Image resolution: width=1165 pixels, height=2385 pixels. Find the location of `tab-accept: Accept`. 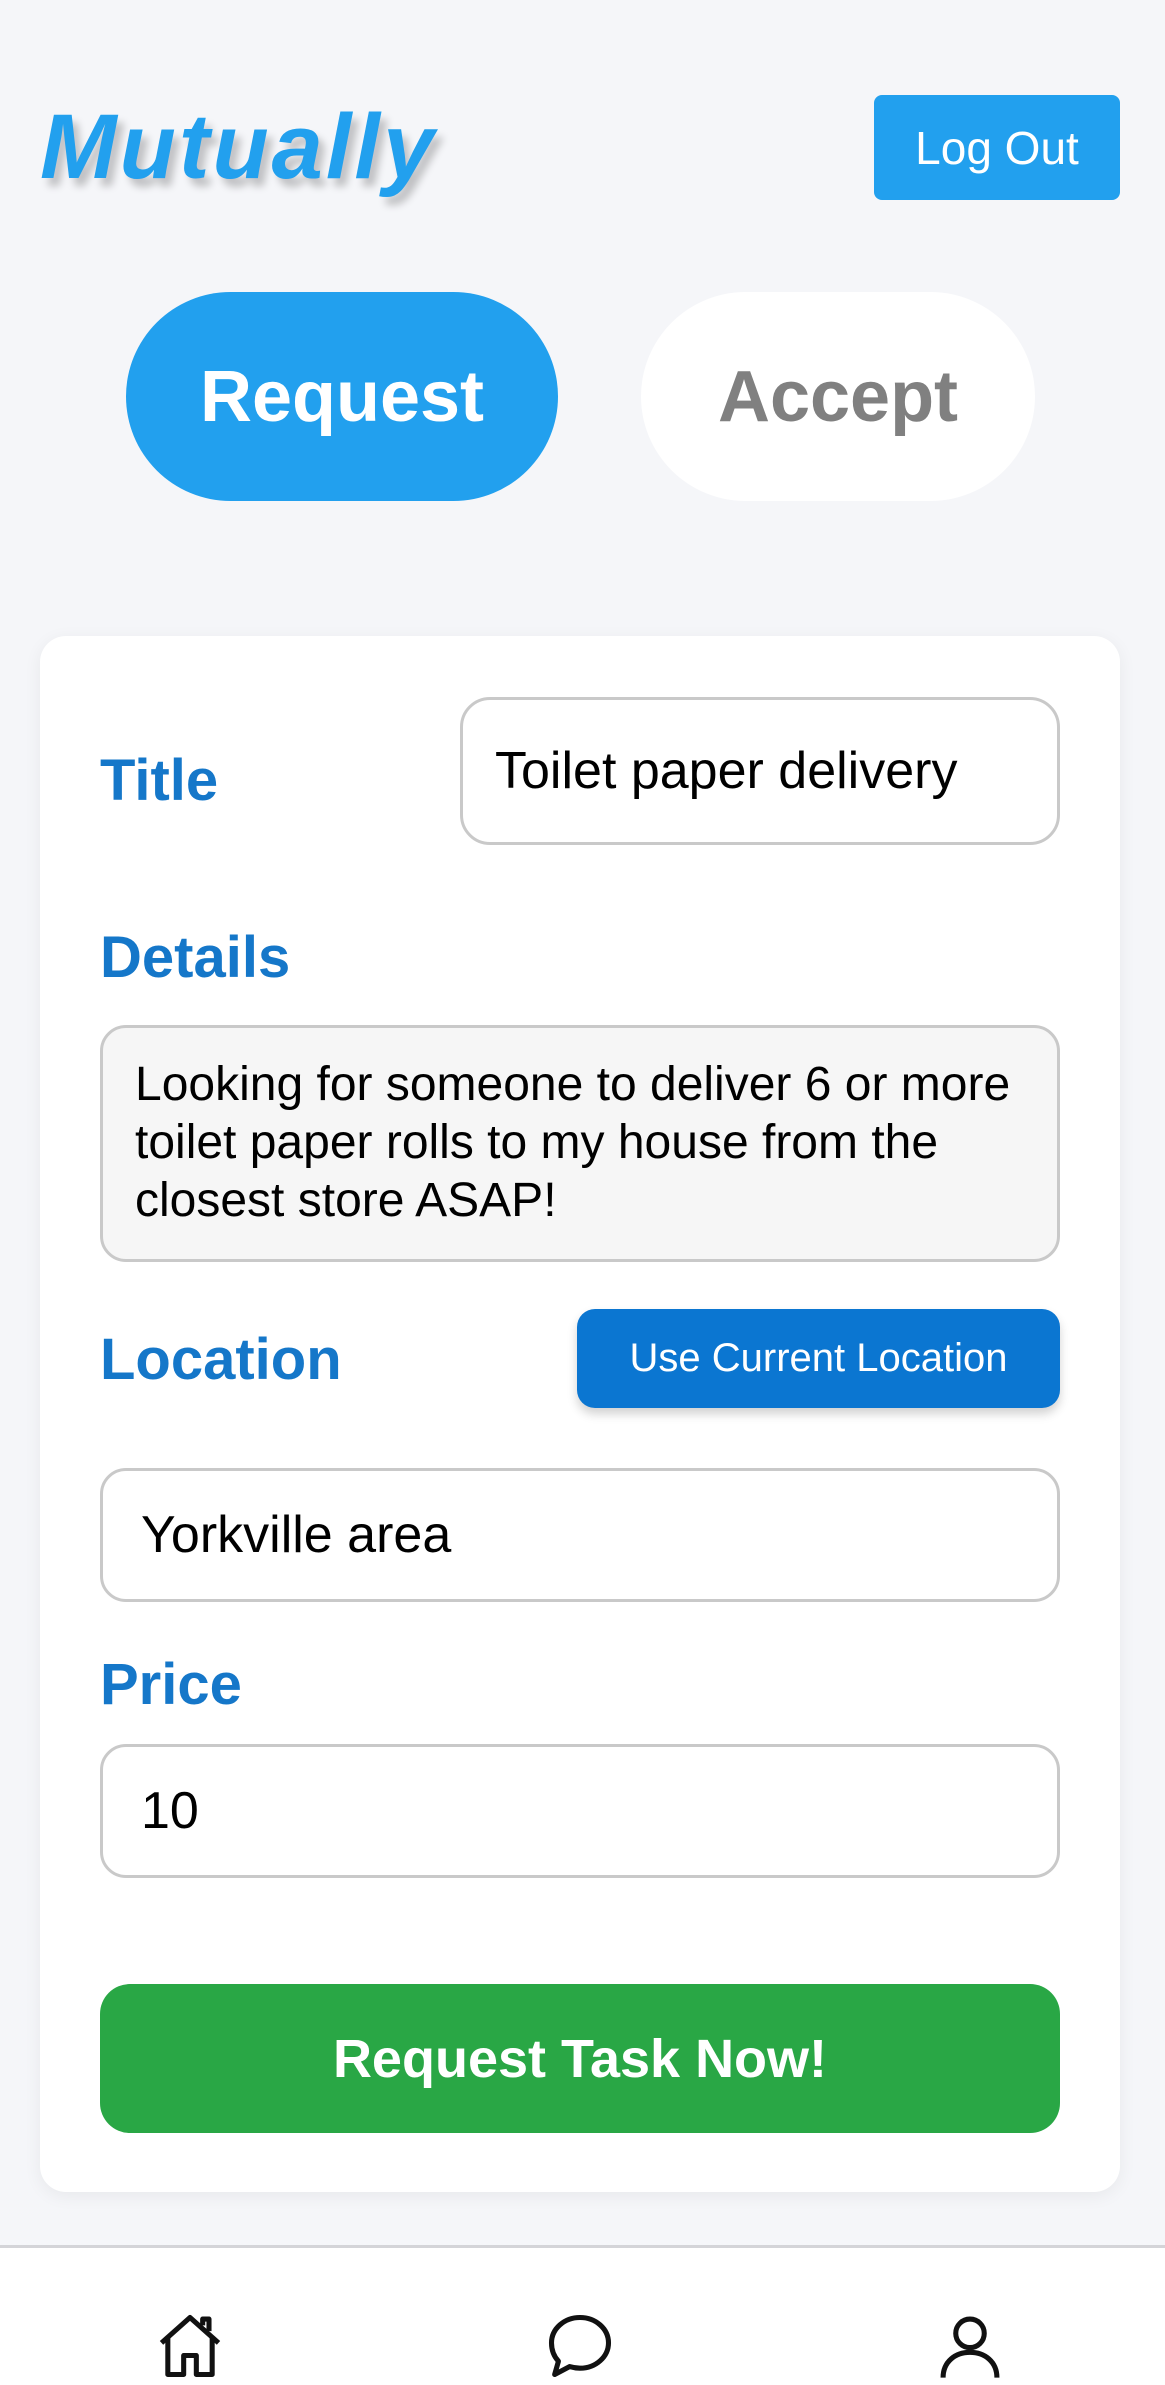

tab-accept: Accept is located at coordinates (838, 396).